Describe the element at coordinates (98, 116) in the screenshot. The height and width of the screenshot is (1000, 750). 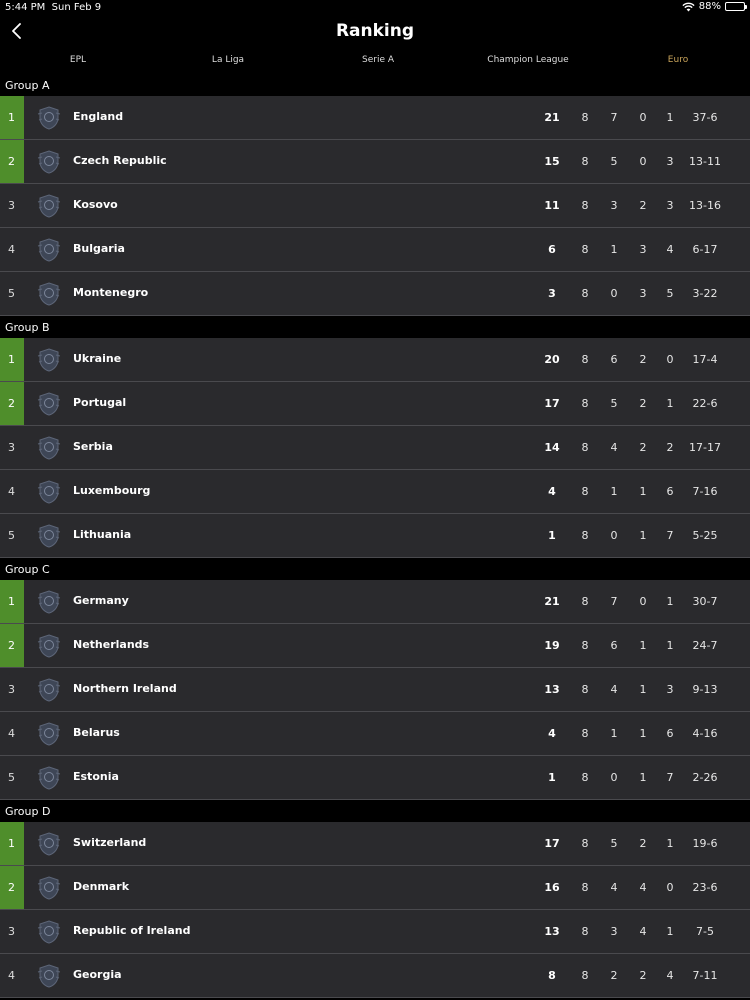
I see `team-name: England` at that location.